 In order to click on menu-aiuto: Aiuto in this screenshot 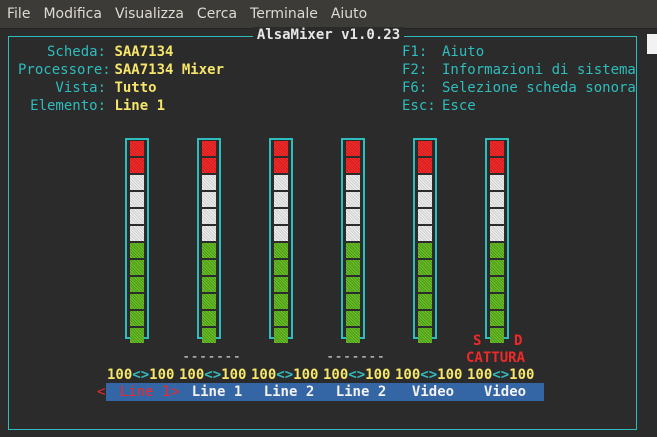, I will do `click(348, 14)`.